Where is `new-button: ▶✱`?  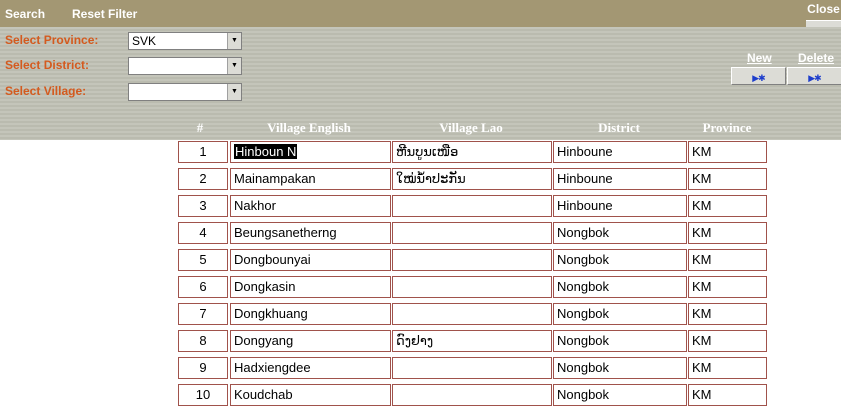
new-button: ▶✱ is located at coordinates (758, 76).